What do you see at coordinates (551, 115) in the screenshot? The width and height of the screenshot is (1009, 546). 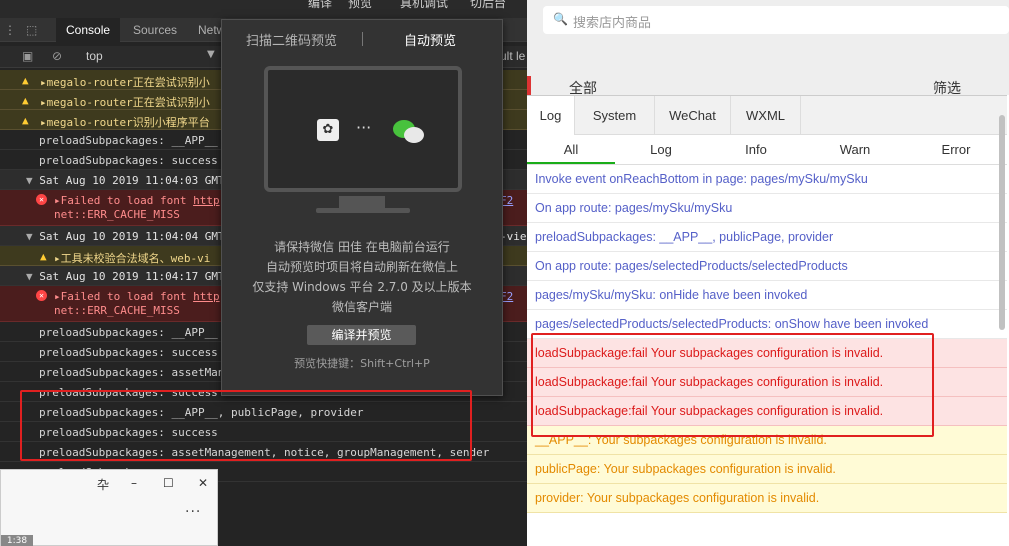 I see `tab-log: Log` at bounding box center [551, 115].